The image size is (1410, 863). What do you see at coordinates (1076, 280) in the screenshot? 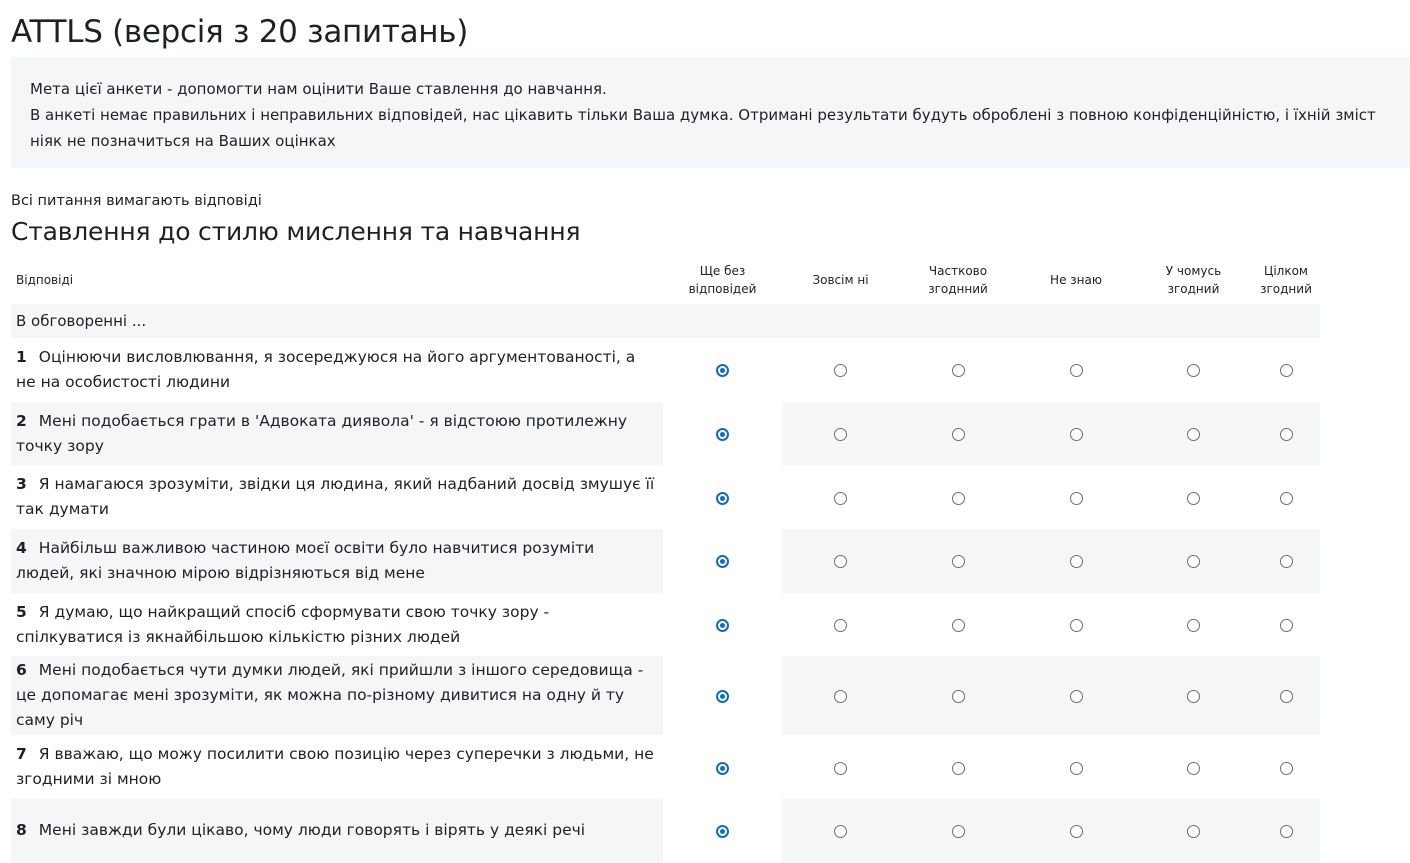
I see `header-dont-know: Не знаю` at bounding box center [1076, 280].